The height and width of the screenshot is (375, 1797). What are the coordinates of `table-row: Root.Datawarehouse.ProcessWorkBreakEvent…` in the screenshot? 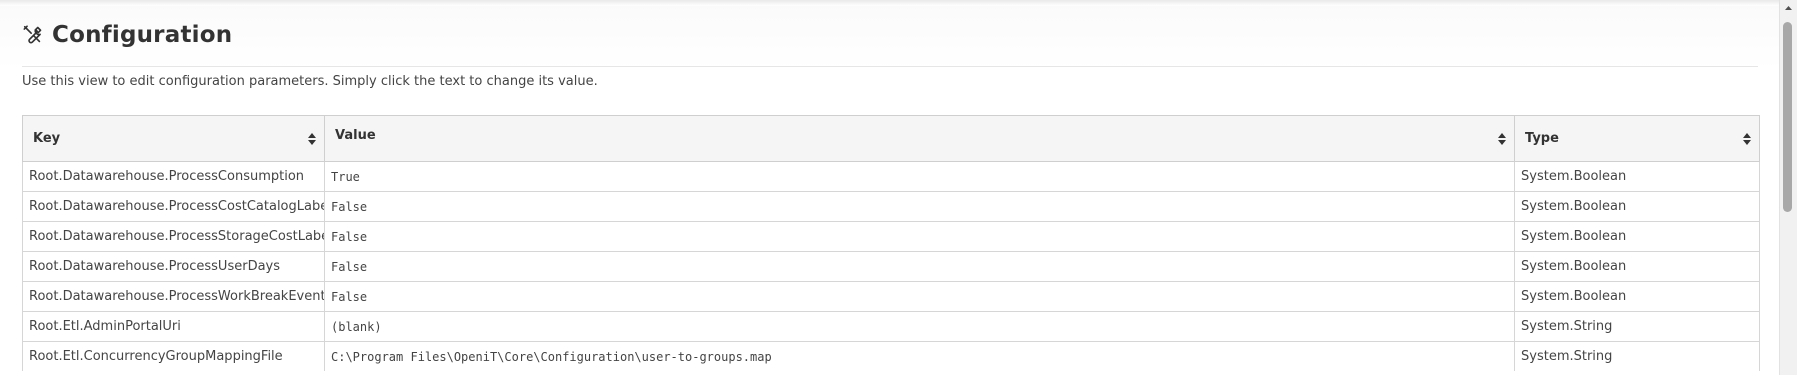 It's located at (891, 296).